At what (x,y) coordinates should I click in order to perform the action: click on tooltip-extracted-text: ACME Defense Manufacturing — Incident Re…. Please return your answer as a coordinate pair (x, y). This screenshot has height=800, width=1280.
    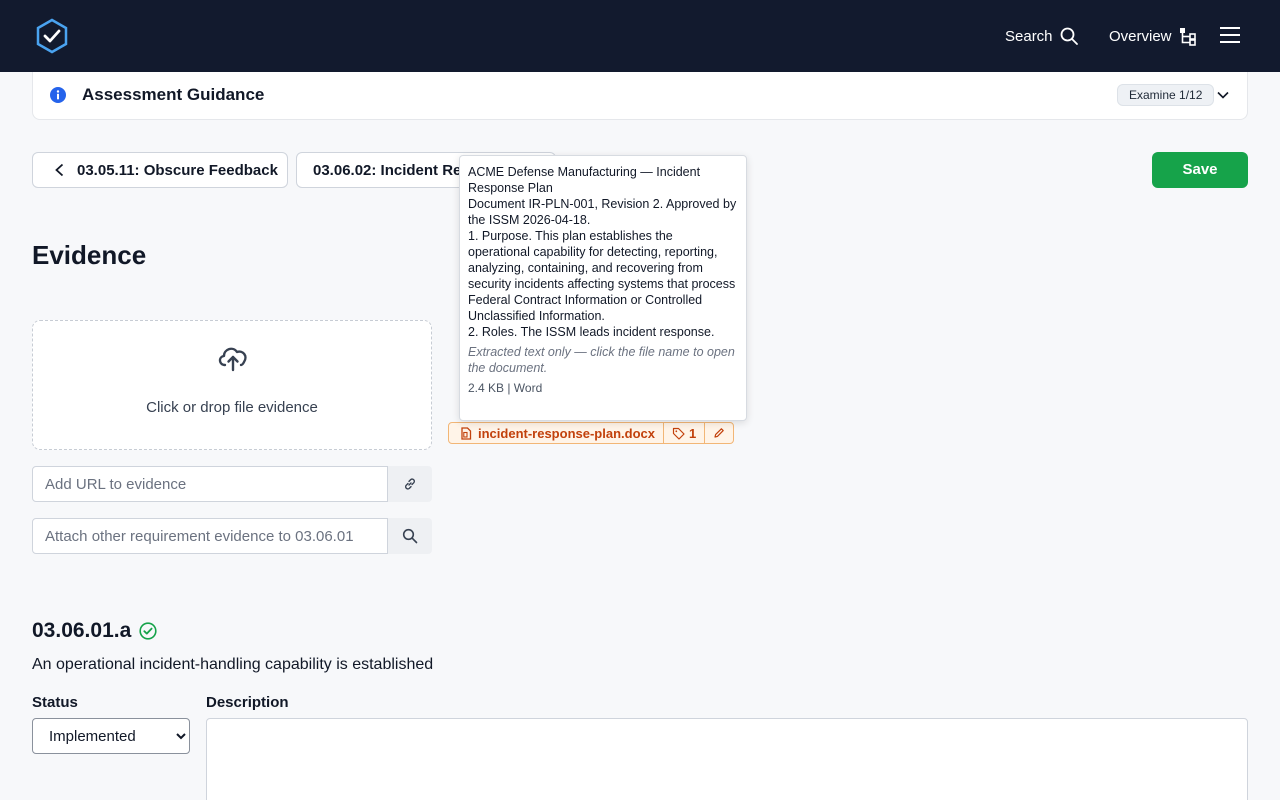
    Looking at the image, I should click on (602, 252).